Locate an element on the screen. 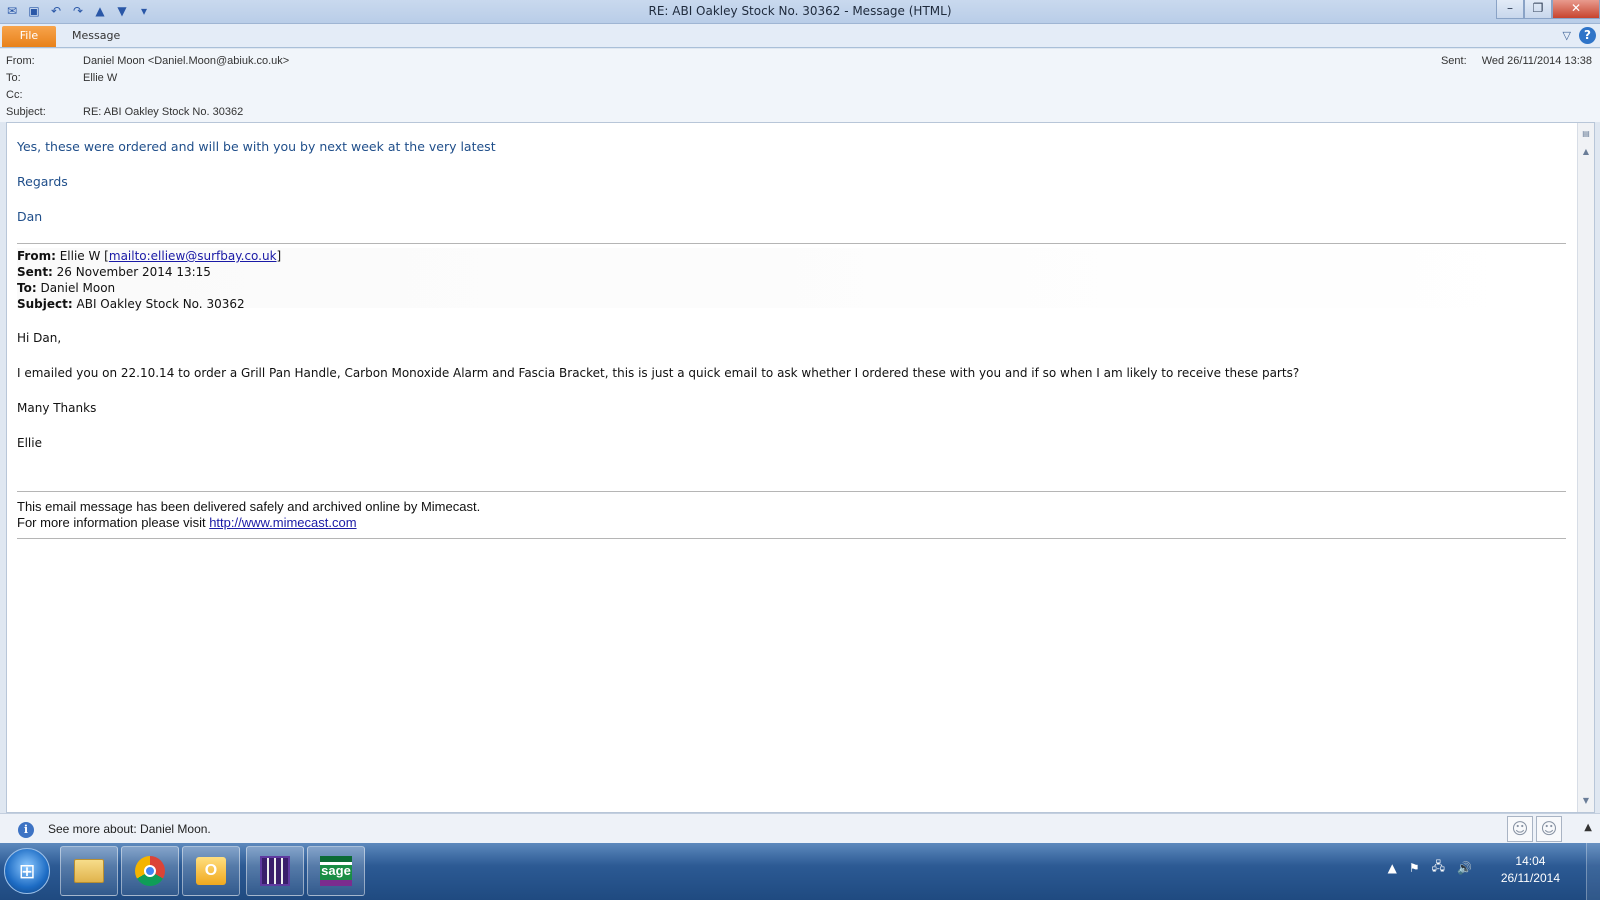 This screenshot has width=1600, height=900. network-icon: 🖧 is located at coordinates (1438, 867).